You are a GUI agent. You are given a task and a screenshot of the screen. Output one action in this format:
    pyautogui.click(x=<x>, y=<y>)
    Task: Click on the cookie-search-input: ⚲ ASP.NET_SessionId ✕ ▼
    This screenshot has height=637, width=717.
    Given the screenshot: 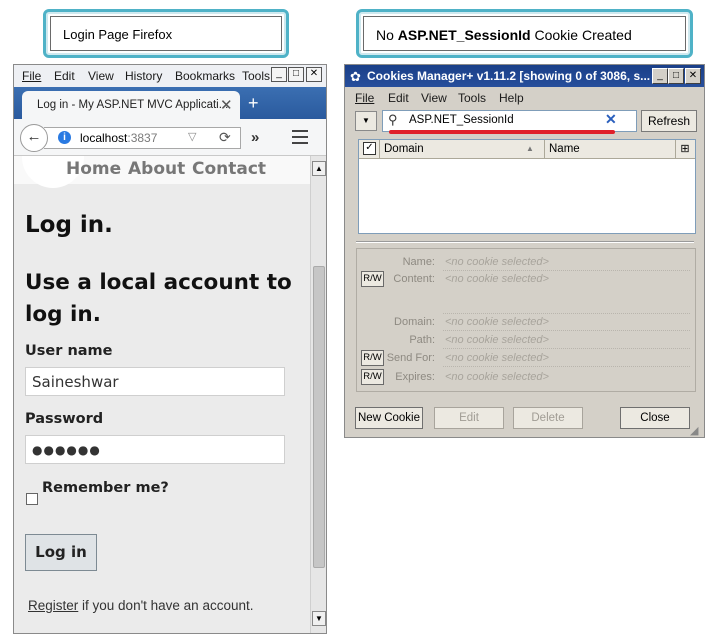 What is the action you would take?
    pyautogui.click(x=527, y=121)
    